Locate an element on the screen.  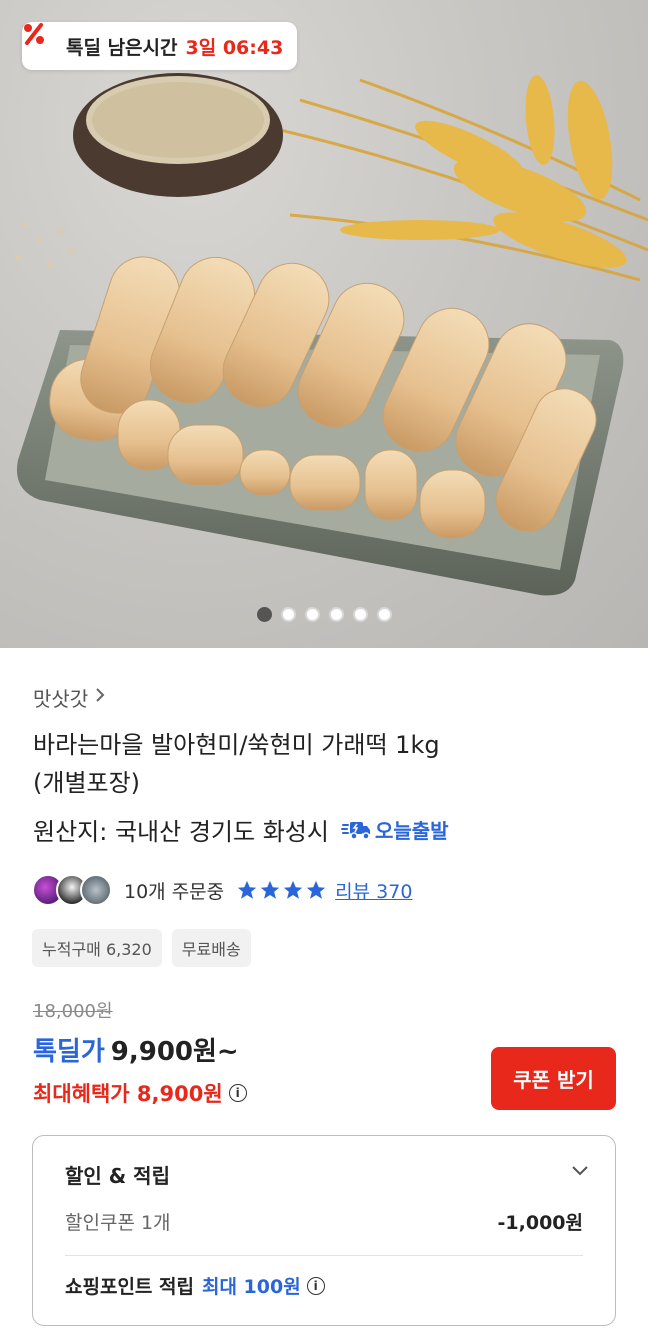
carousel-indicator is located at coordinates (324, 614).